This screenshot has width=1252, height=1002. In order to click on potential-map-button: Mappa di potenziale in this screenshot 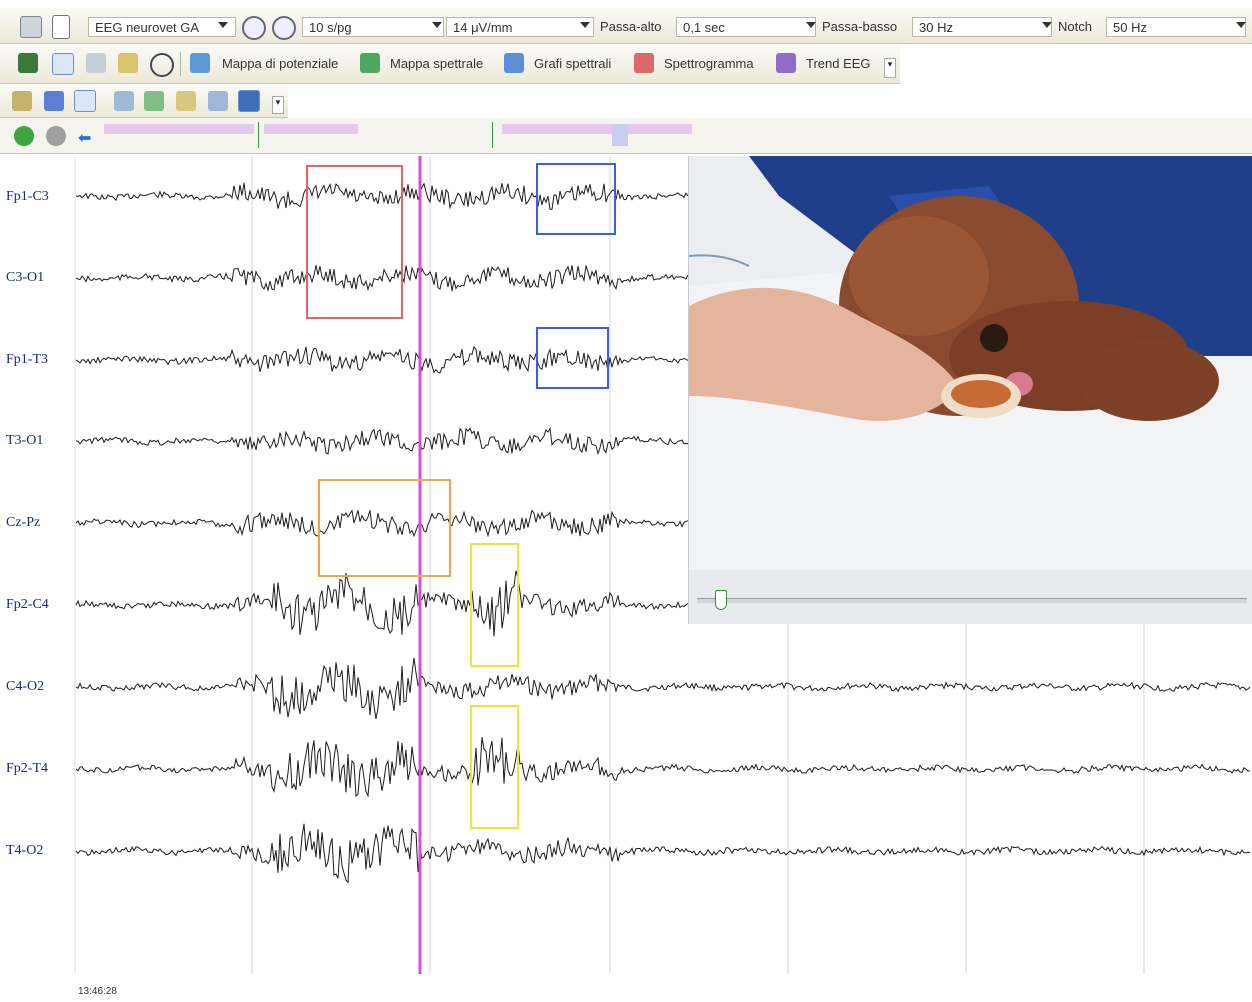, I will do `click(280, 63)`.